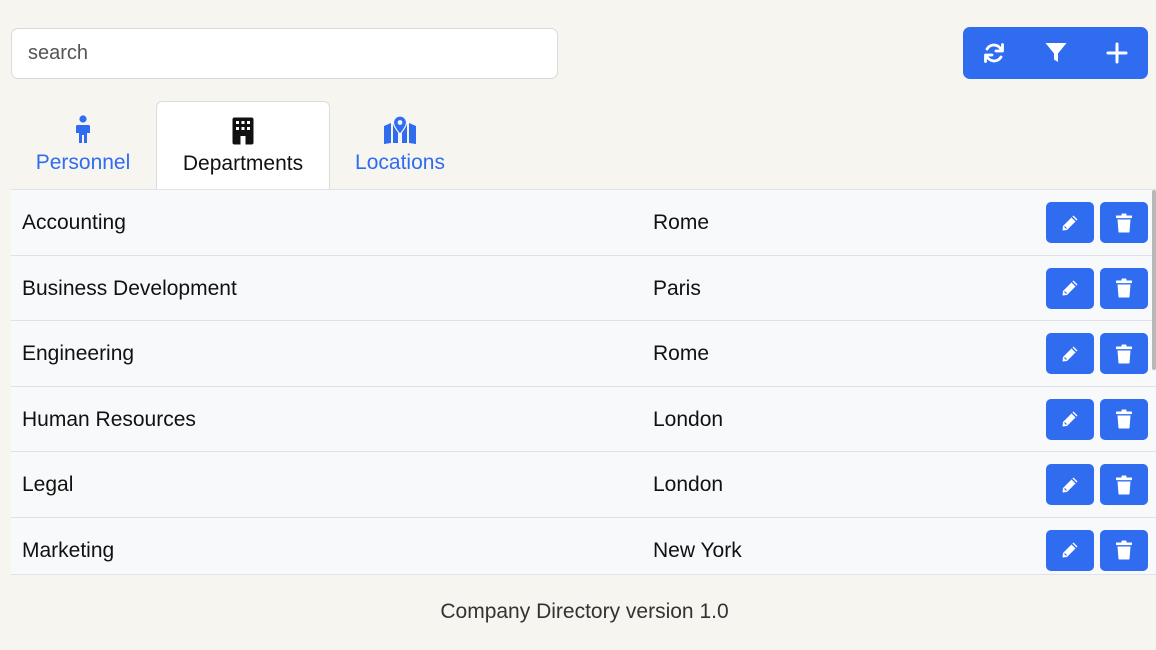 The width and height of the screenshot is (1156, 650). Describe the element at coordinates (583, 288) in the screenshot. I see `table-row: Business Development Paris` at that location.